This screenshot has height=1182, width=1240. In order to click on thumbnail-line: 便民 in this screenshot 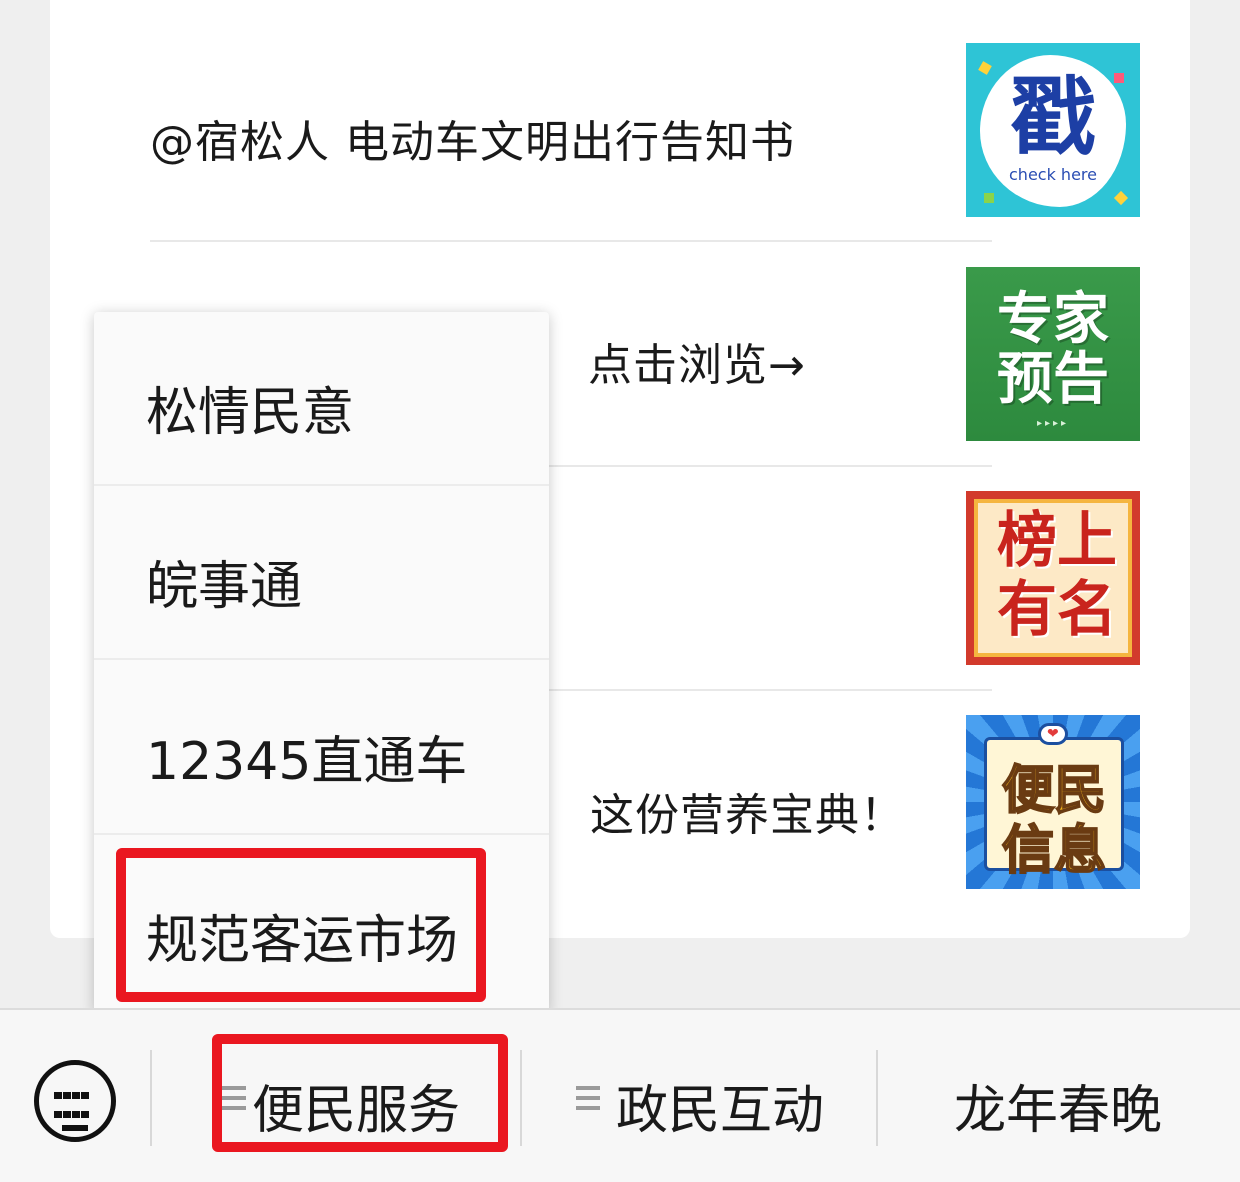, I will do `click(1054, 791)`.